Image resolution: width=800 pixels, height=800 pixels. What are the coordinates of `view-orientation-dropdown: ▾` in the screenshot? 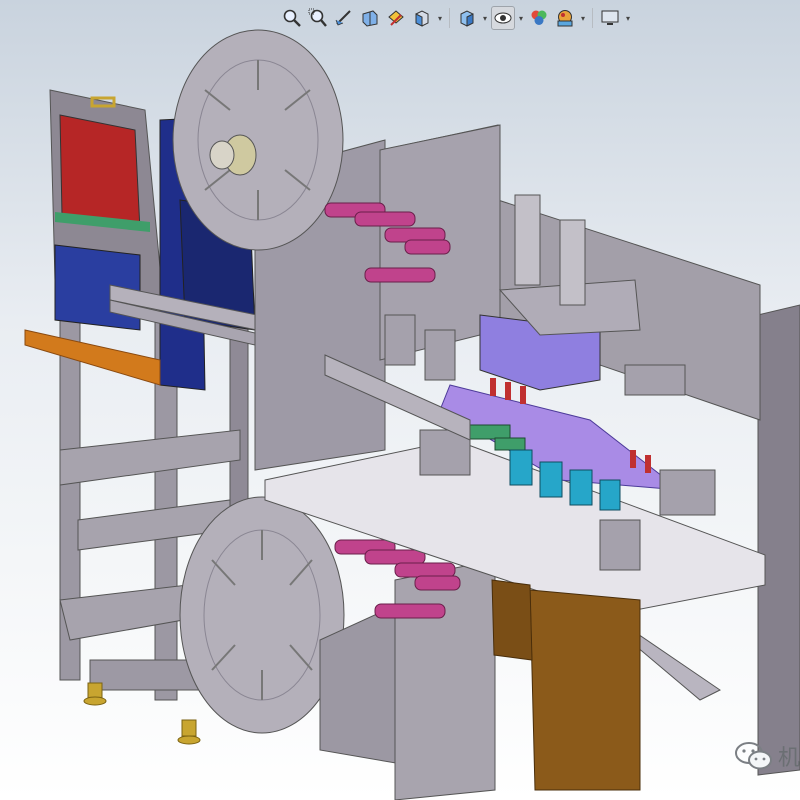 It's located at (440, 18).